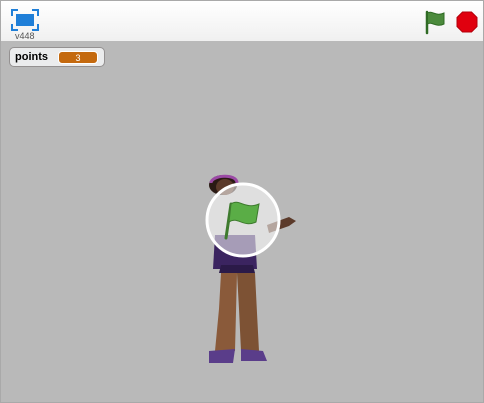  Describe the element at coordinates (57, 57) in the screenshot. I see `variable-monitor: points 3` at that location.